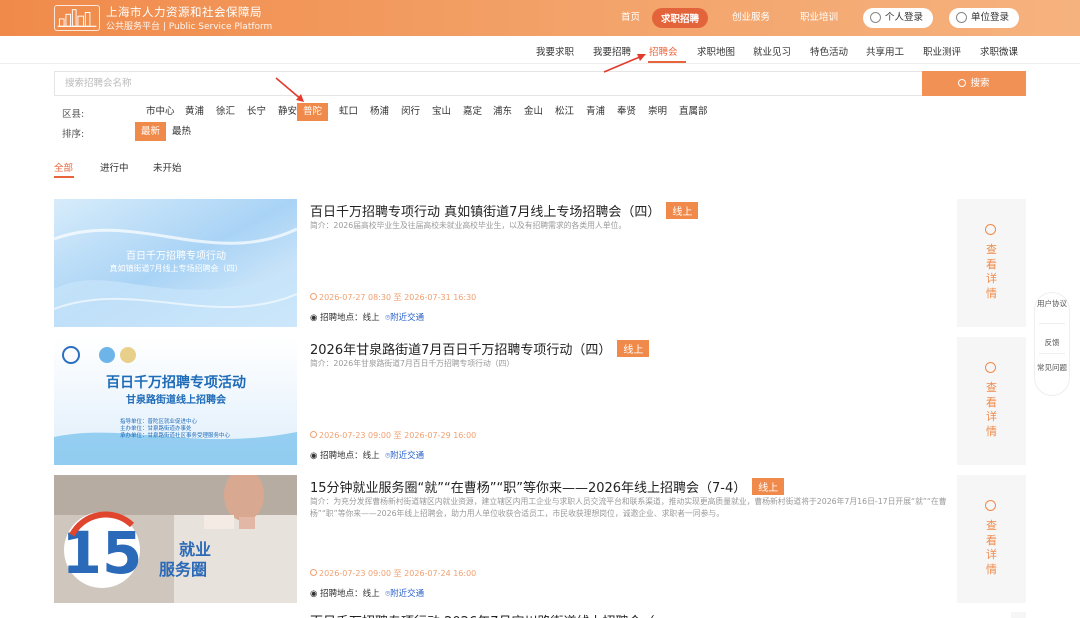 This screenshot has width=1080, height=618. I want to click on district-option: 金山, so click(533, 112).